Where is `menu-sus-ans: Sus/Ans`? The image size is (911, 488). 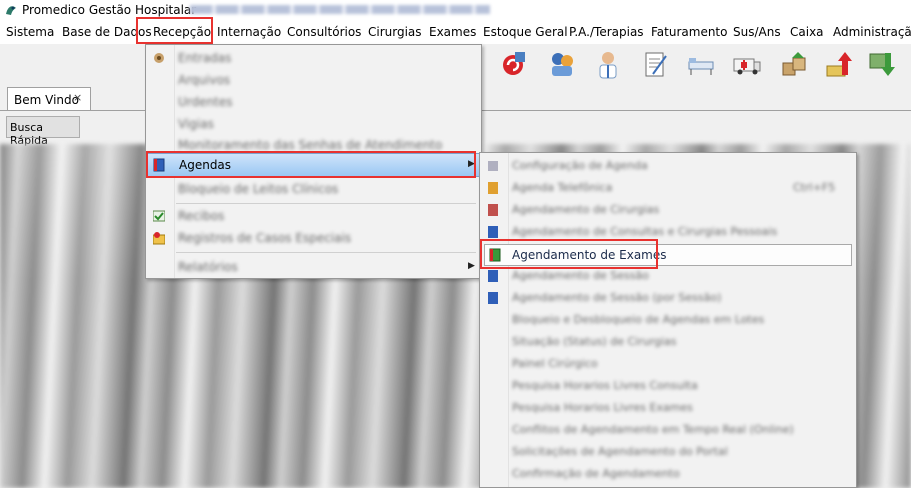 menu-sus-ans: Sus/Ans is located at coordinates (757, 32).